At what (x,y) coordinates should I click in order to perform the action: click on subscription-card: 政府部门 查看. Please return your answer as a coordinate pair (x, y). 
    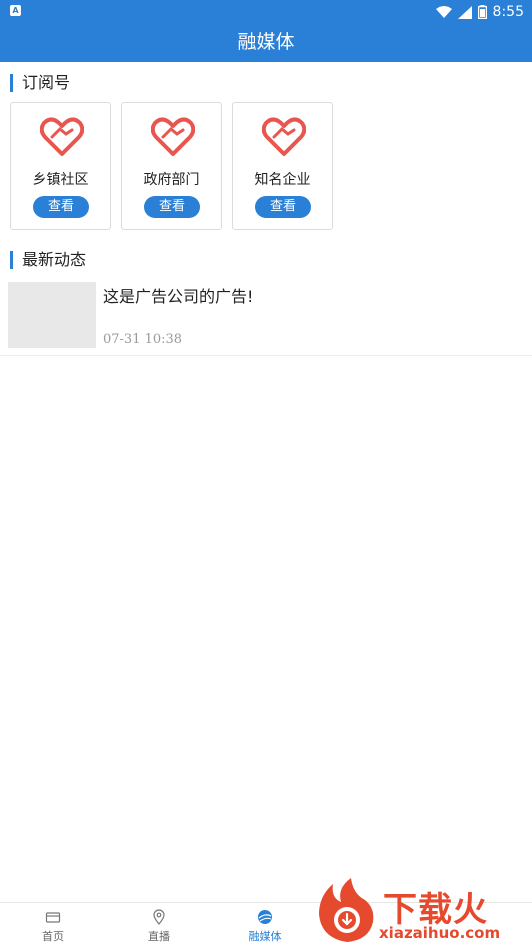
    Looking at the image, I should click on (171, 166).